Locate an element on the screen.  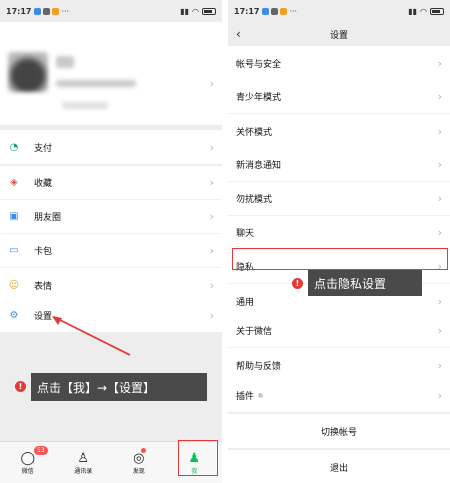
settings-item-label: 插件 is located at coordinates (245, 396).